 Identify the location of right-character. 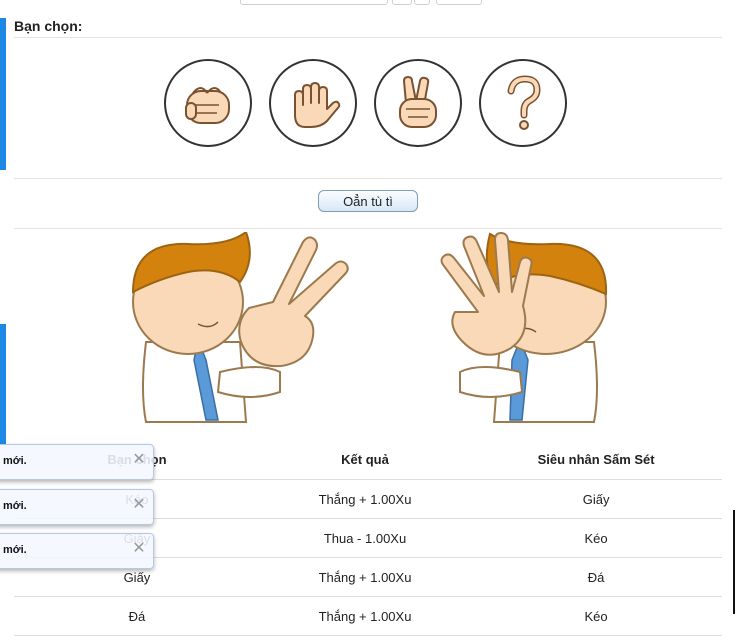
(524, 327).